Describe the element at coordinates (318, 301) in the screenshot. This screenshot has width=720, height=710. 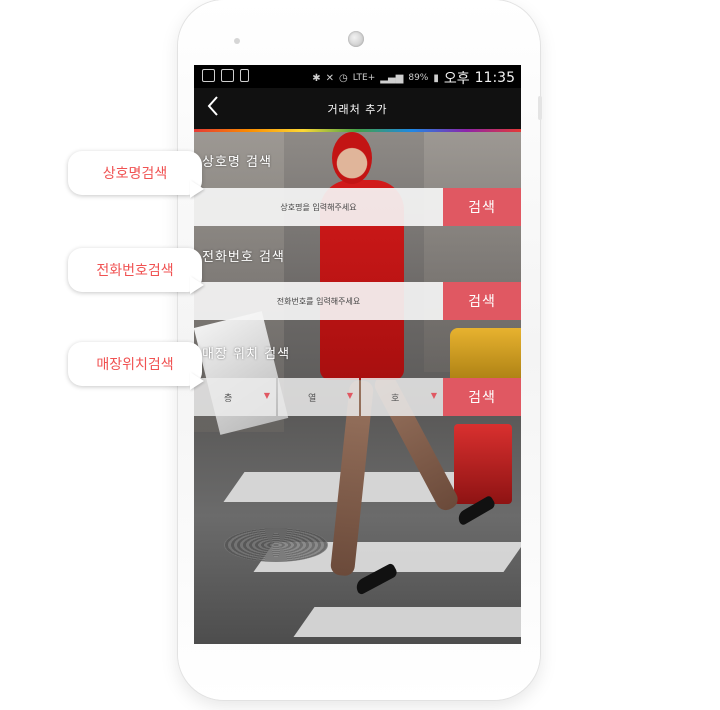
I see `phone-search-input: 전화번호를 입력해주세요` at that location.